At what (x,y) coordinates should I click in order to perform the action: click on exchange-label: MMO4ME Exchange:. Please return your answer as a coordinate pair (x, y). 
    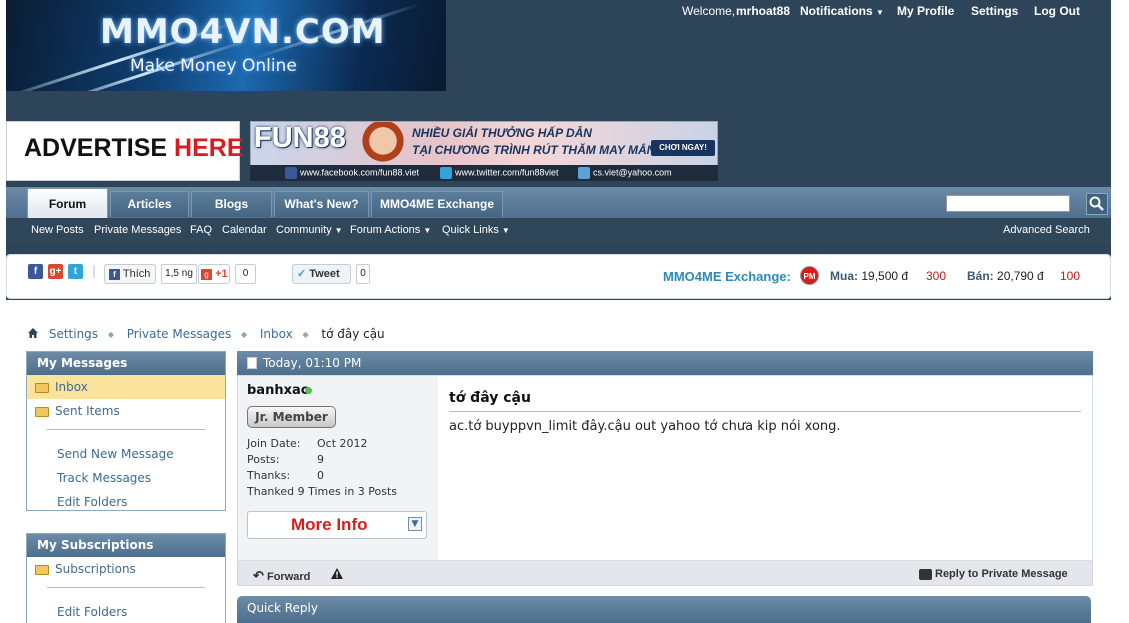
    Looking at the image, I should click on (727, 276).